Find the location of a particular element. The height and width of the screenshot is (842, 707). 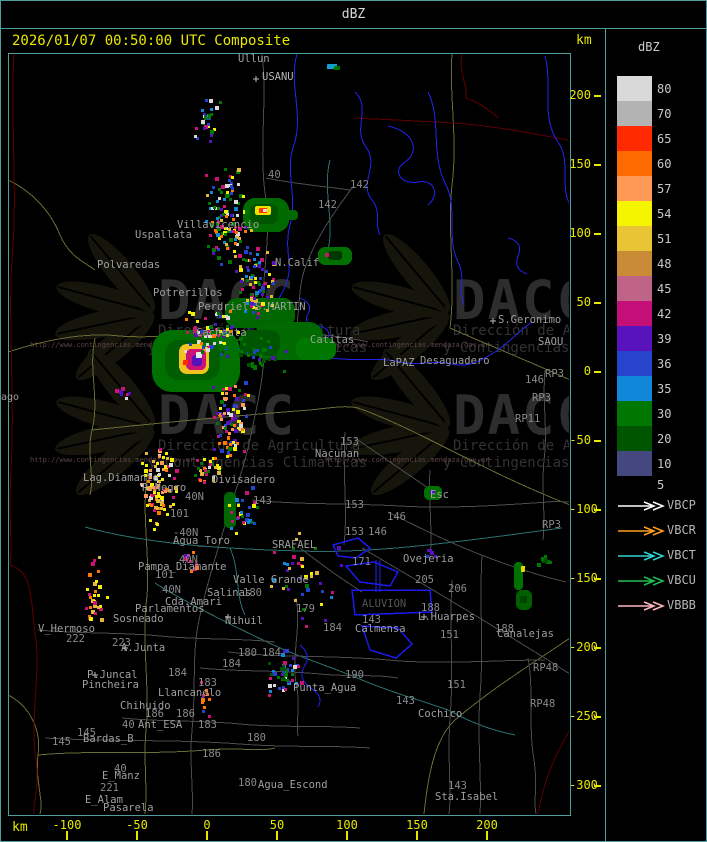

map-label: Pasarela is located at coordinates (128, 808).